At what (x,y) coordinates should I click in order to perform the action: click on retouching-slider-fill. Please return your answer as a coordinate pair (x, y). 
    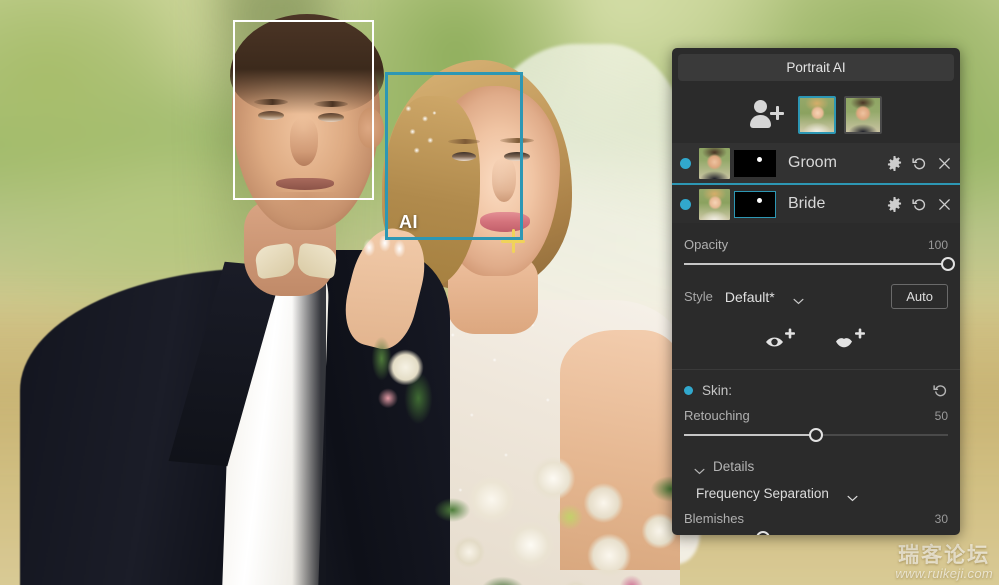
    Looking at the image, I should click on (750, 435).